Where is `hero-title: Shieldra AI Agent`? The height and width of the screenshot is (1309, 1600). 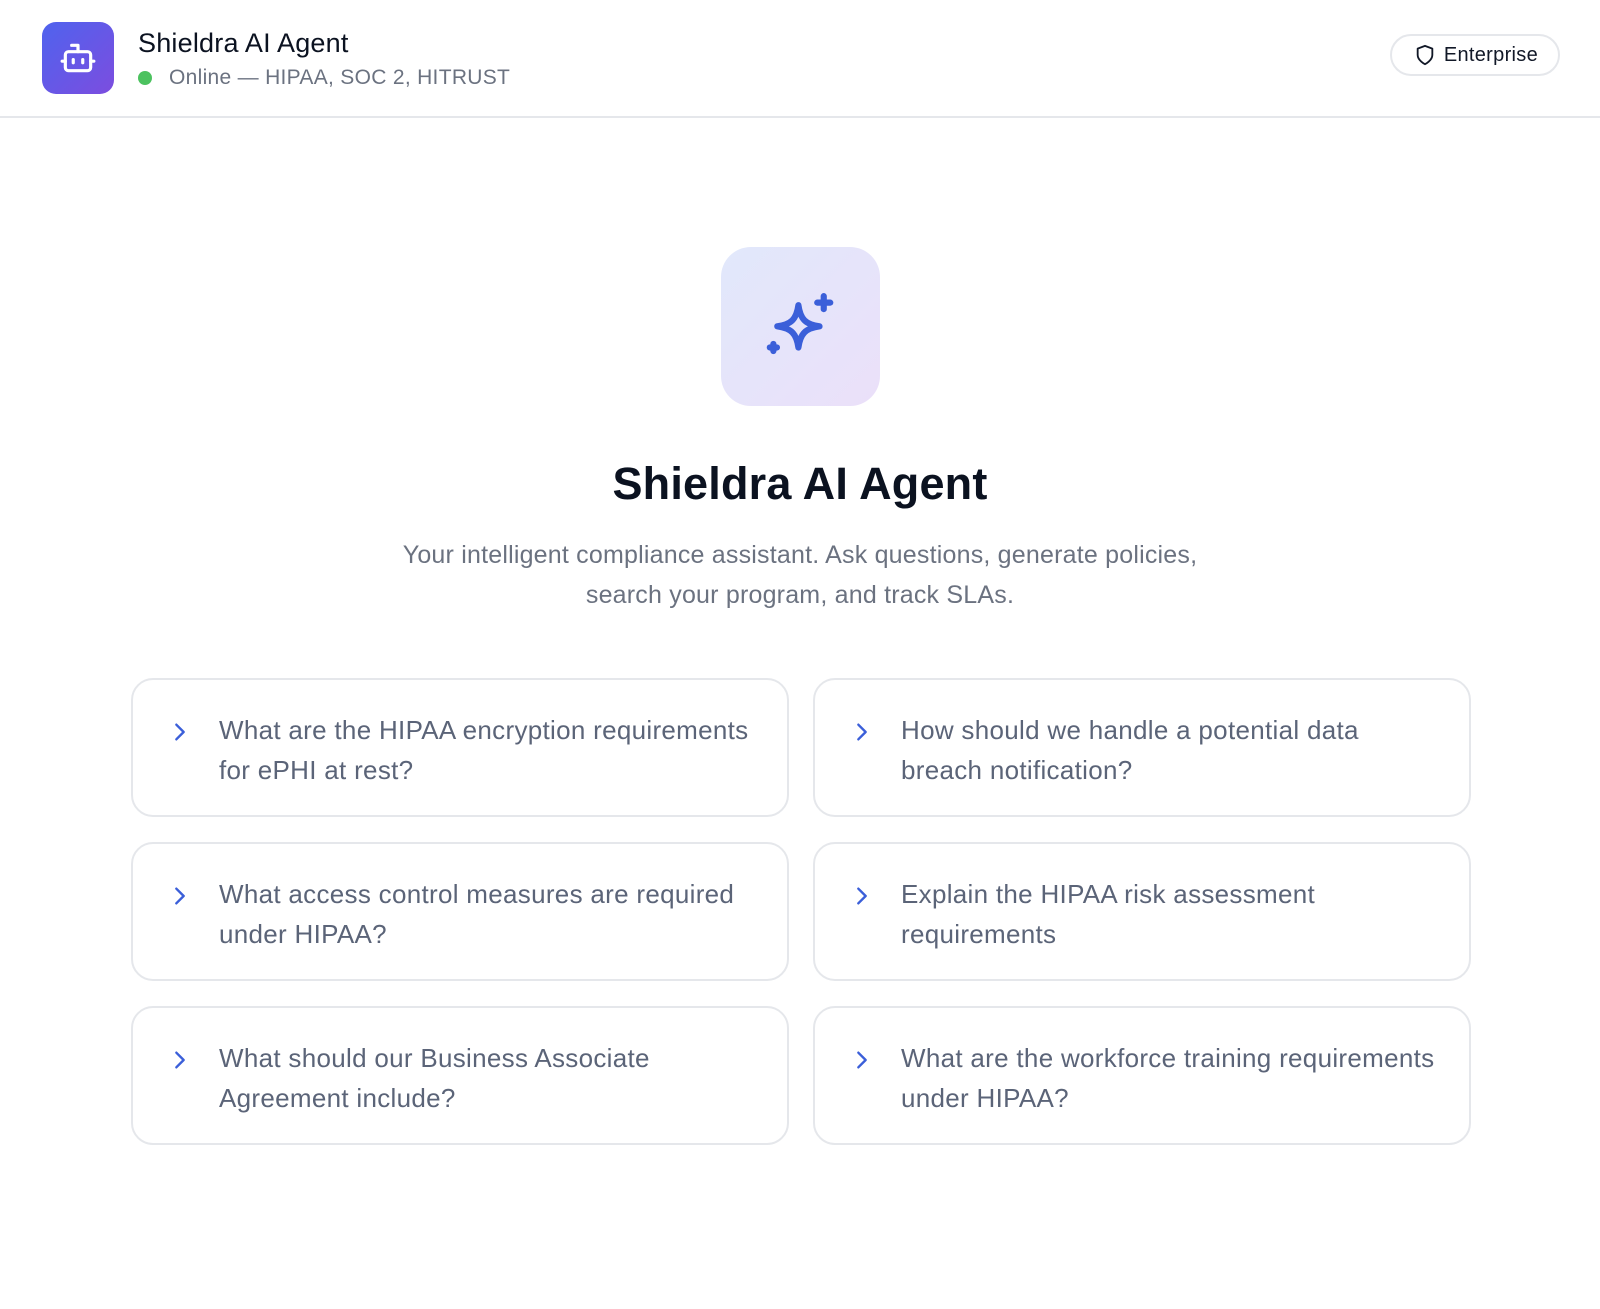 hero-title: Shieldra AI Agent is located at coordinates (800, 483).